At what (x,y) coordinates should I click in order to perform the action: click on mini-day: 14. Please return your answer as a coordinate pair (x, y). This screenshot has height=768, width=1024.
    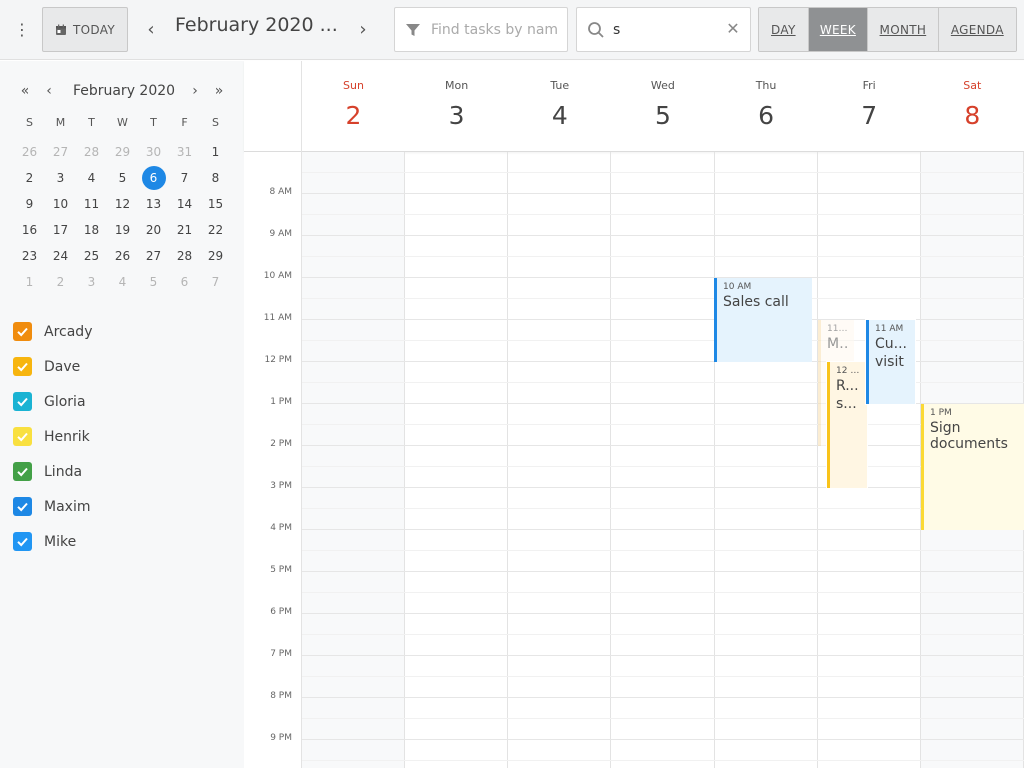
    Looking at the image, I should click on (184, 204).